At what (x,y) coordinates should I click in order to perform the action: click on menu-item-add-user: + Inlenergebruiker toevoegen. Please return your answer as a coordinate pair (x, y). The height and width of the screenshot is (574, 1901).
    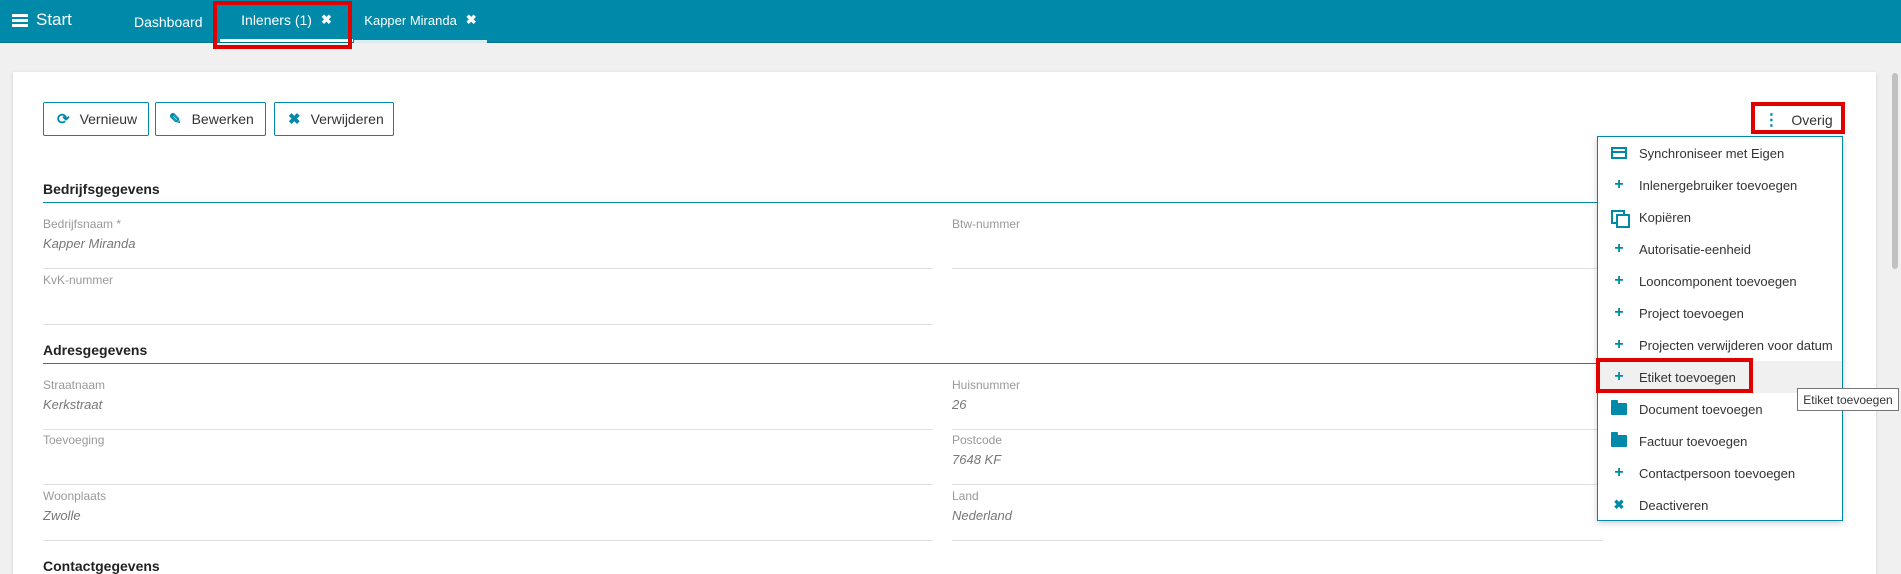
    Looking at the image, I should click on (1720, 185).